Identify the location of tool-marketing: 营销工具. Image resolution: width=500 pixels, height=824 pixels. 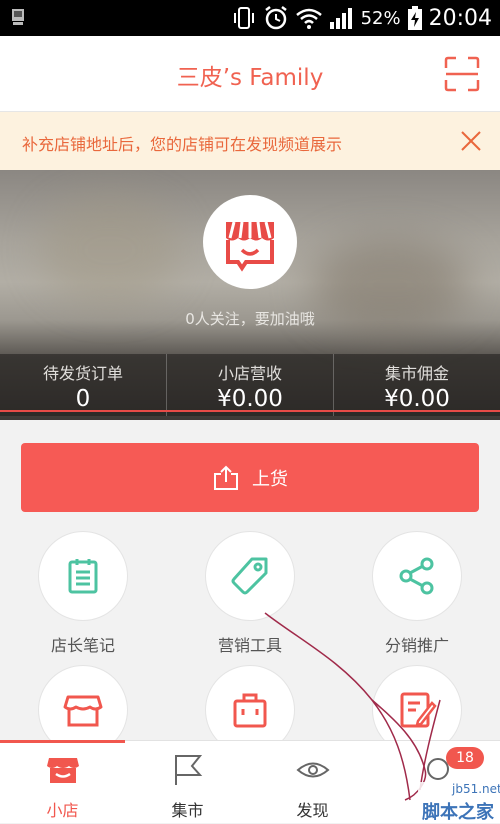
(250, 593).